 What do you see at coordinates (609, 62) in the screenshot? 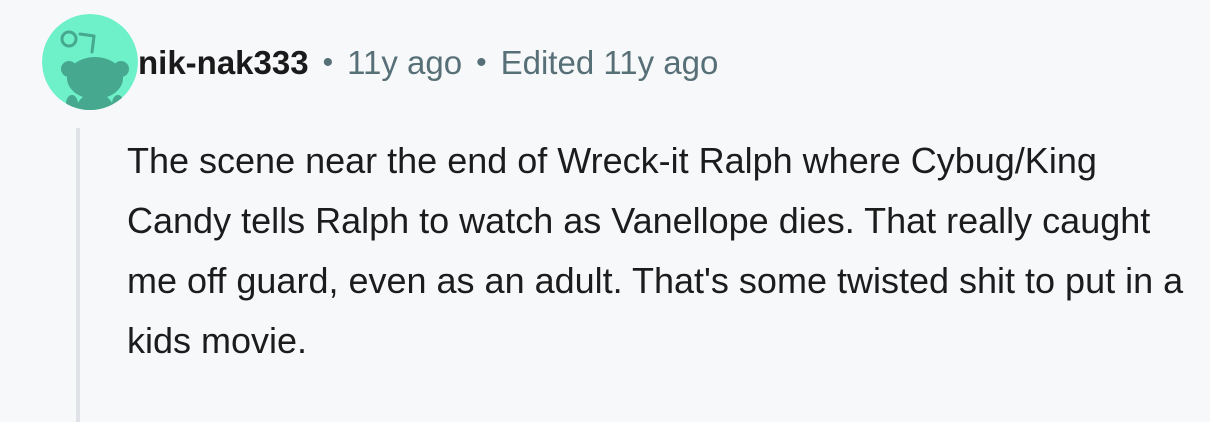
I see `edited-timestamp: Edited 11y ago` at bounding box center [609, 62].